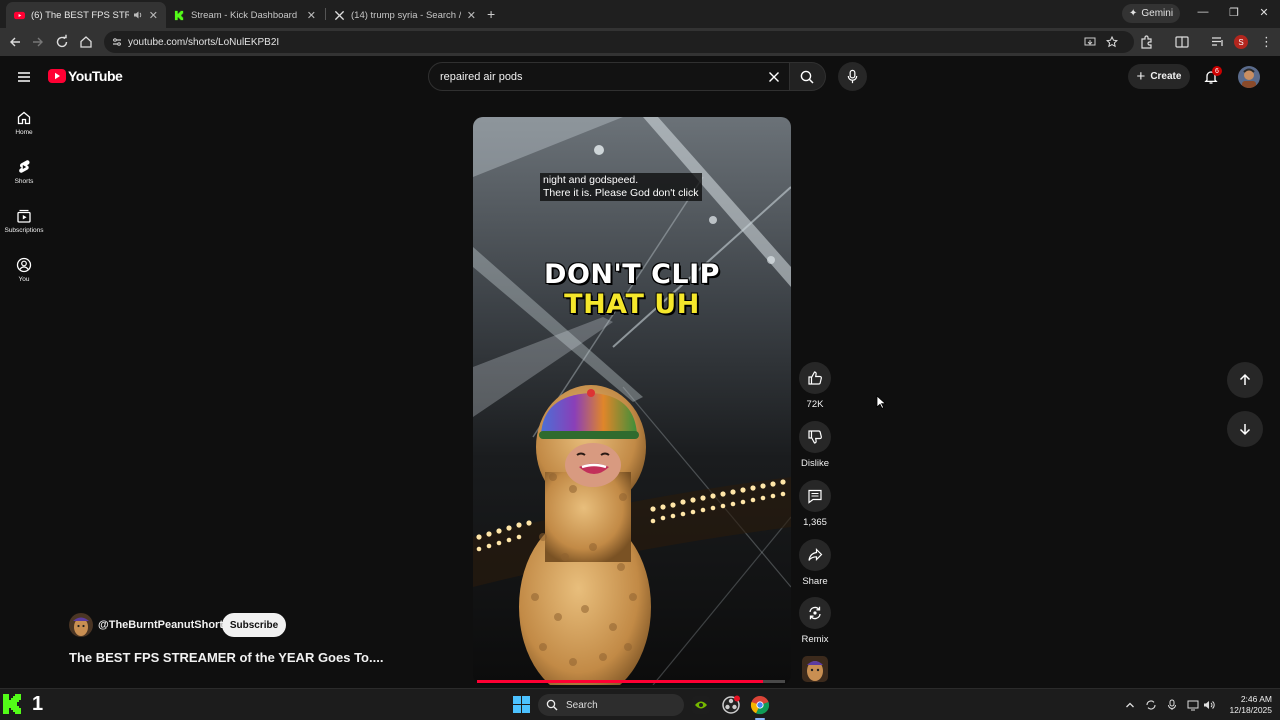 This screenshot has height=720, width=1280. Describe the element at coordinates (1157, 13) in the screenshot. I see `gemini-label: Gemini` at that location.